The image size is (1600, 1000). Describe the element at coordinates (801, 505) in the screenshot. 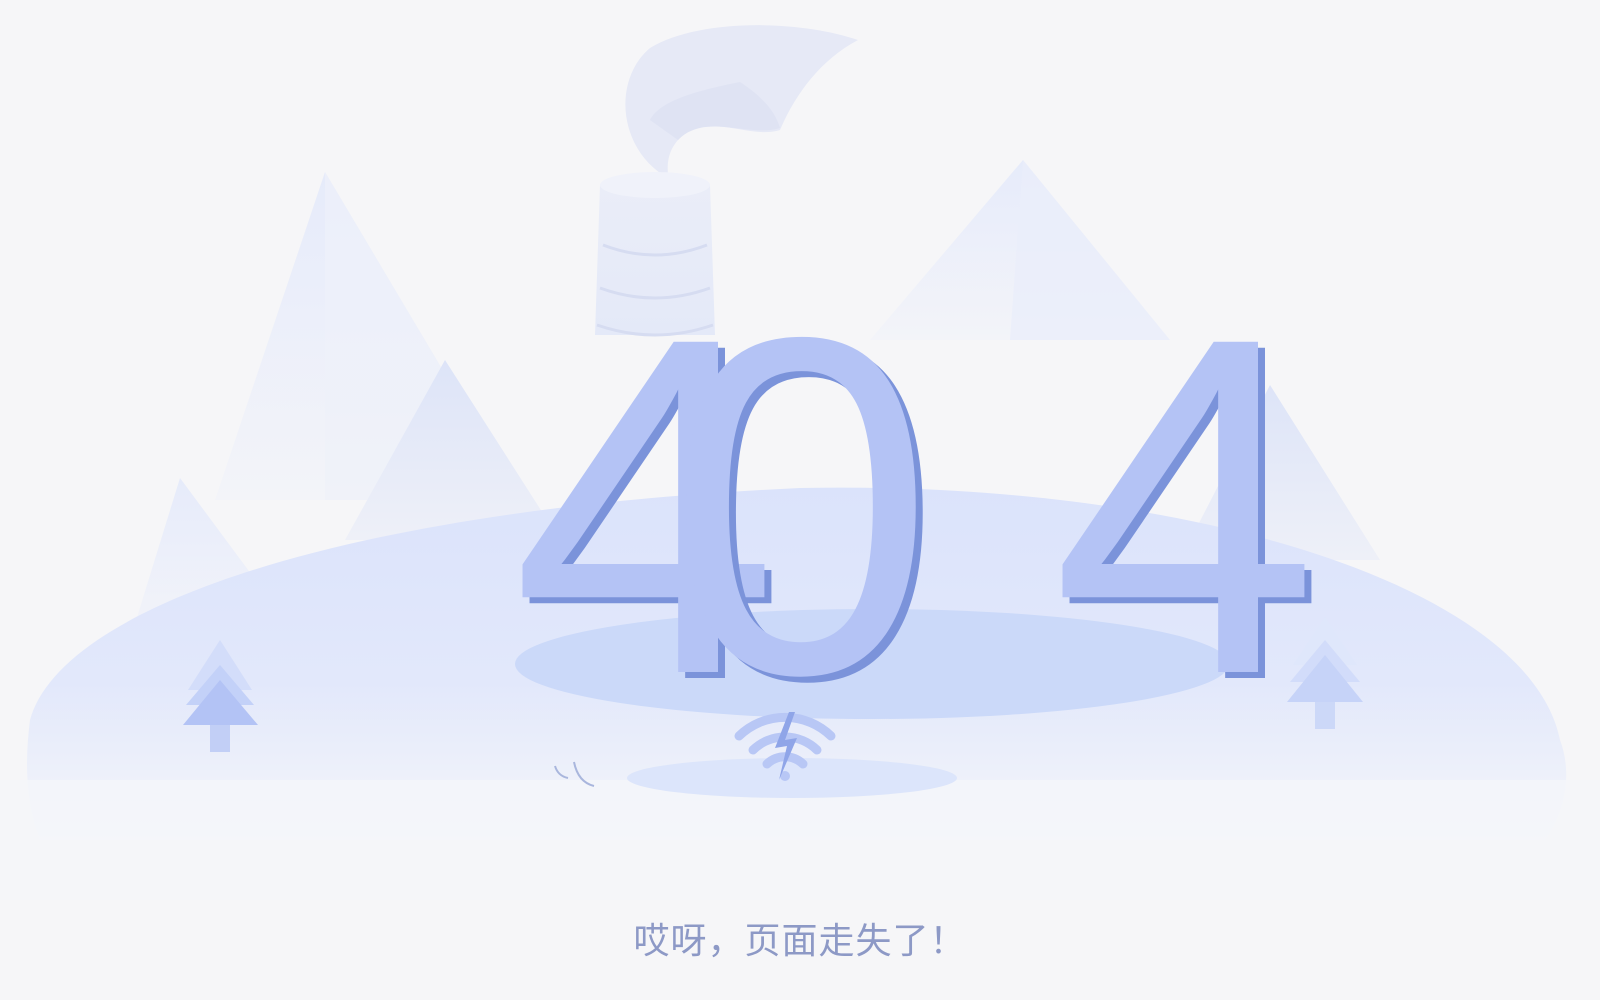

I see `digit-0: 0` at that location.